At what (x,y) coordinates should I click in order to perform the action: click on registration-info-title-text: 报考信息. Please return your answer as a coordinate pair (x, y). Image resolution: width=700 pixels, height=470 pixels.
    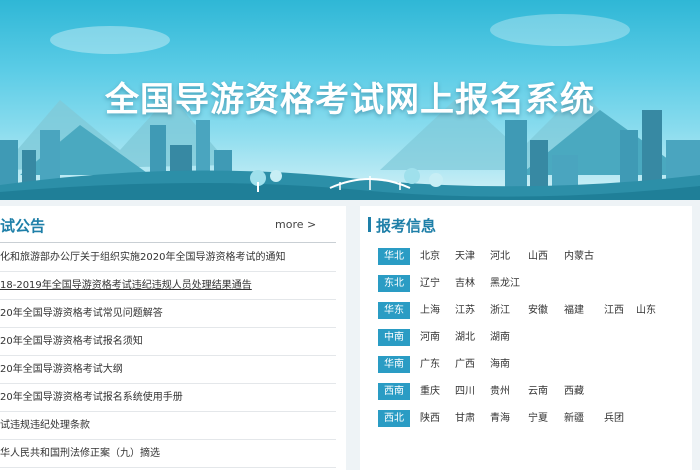
    Looking at the image, I should click on (406, 226).